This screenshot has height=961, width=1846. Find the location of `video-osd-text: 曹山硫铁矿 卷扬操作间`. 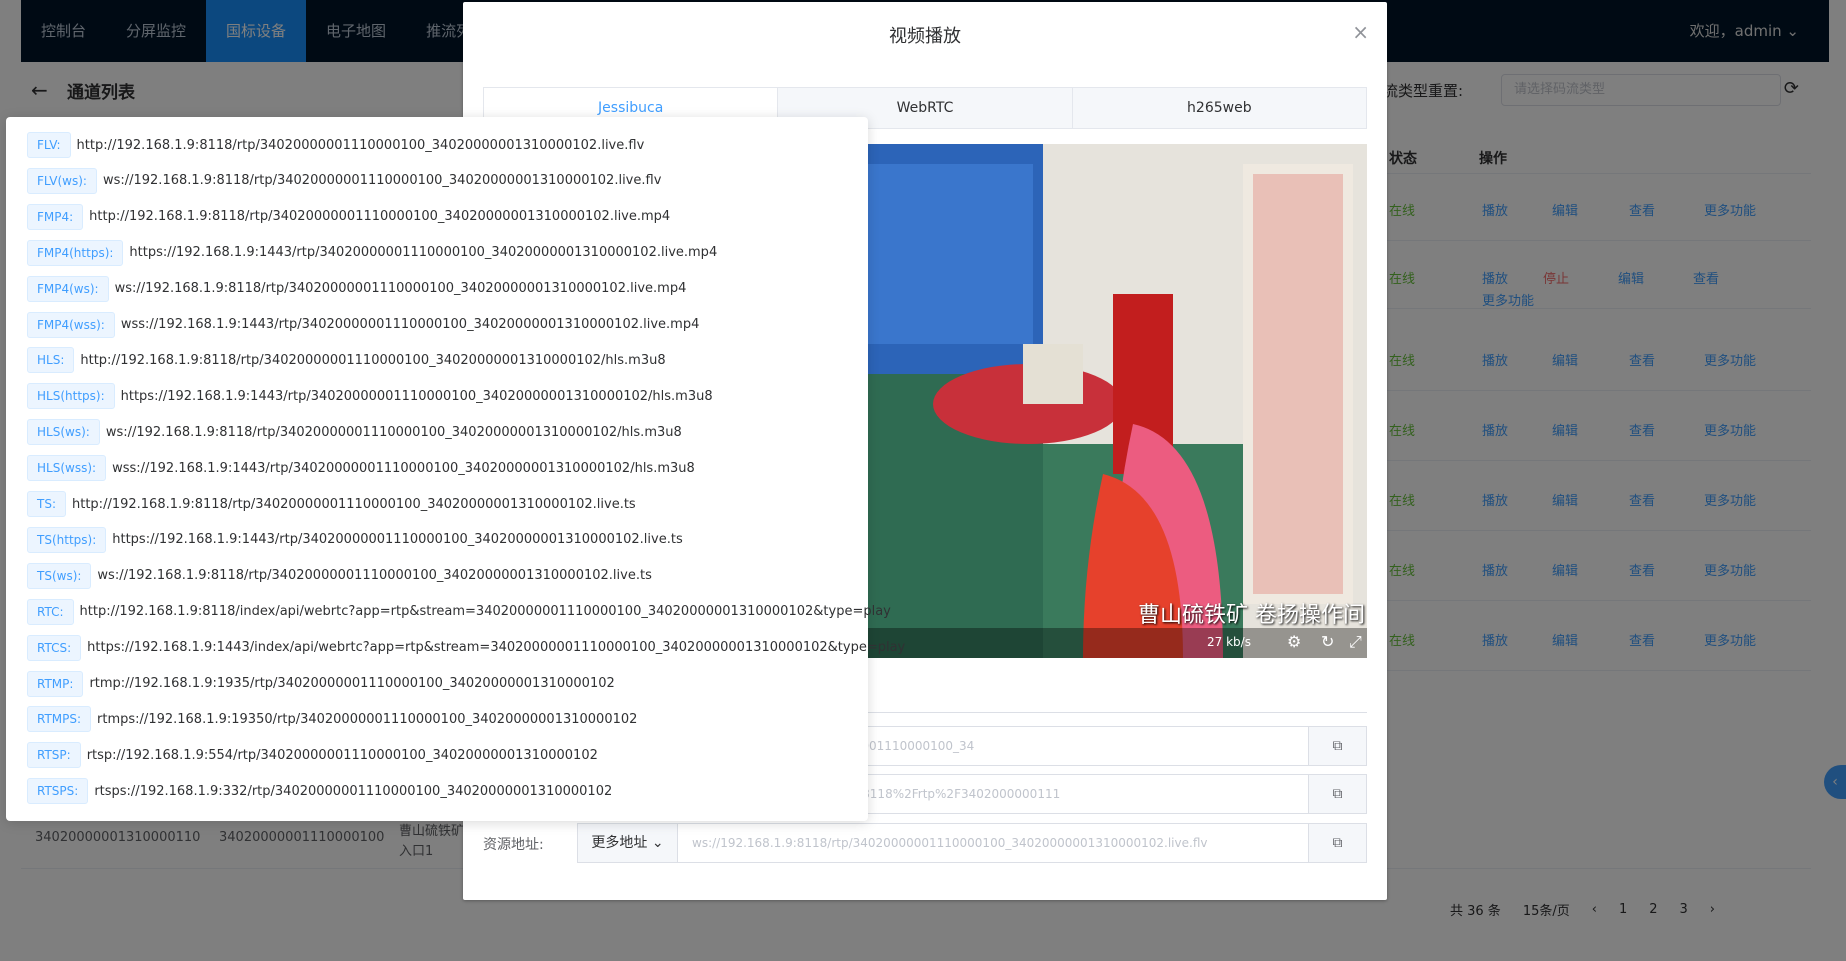

video-osd-text: 曹山硫铁矿 卷扬操作间 is located at coordinates (1251, 615).